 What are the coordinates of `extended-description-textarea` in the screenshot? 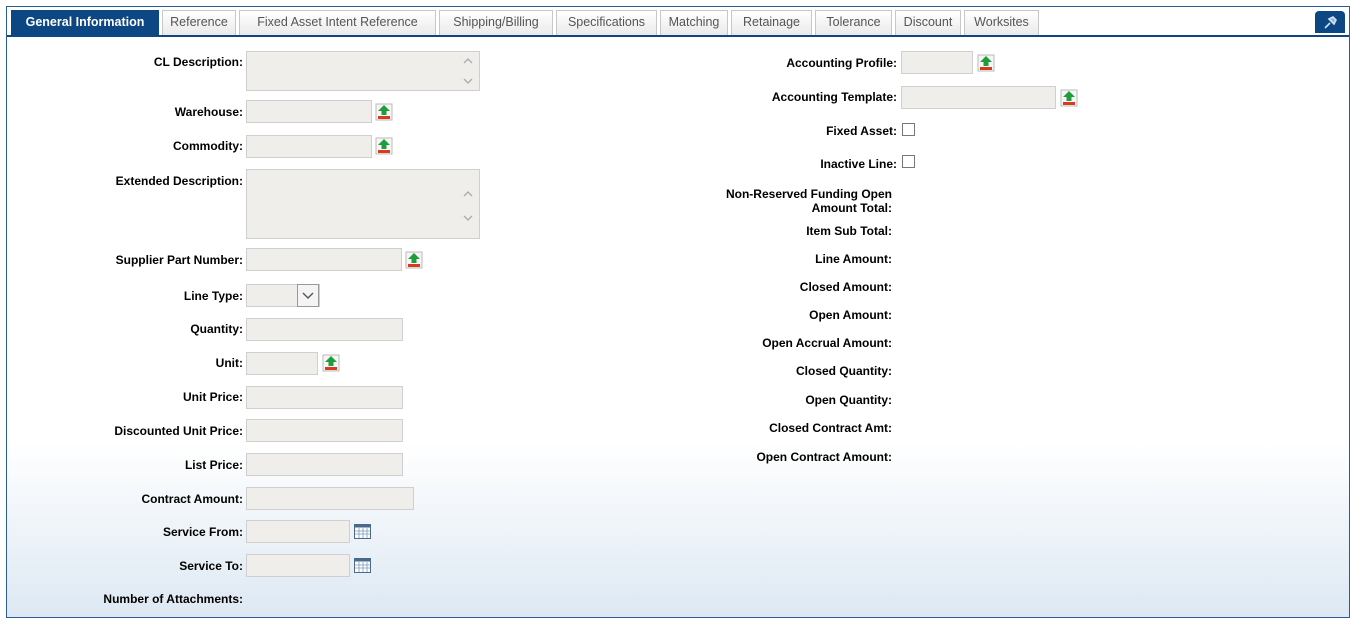 It's located at (363, 204).